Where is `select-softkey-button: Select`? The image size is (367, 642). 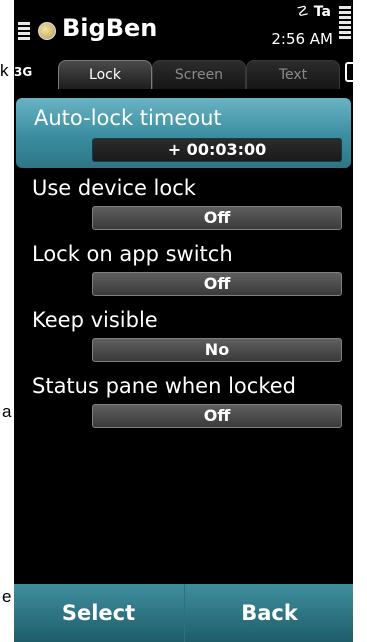 select-softkey-button: Select is located at coordinates (98, 613).